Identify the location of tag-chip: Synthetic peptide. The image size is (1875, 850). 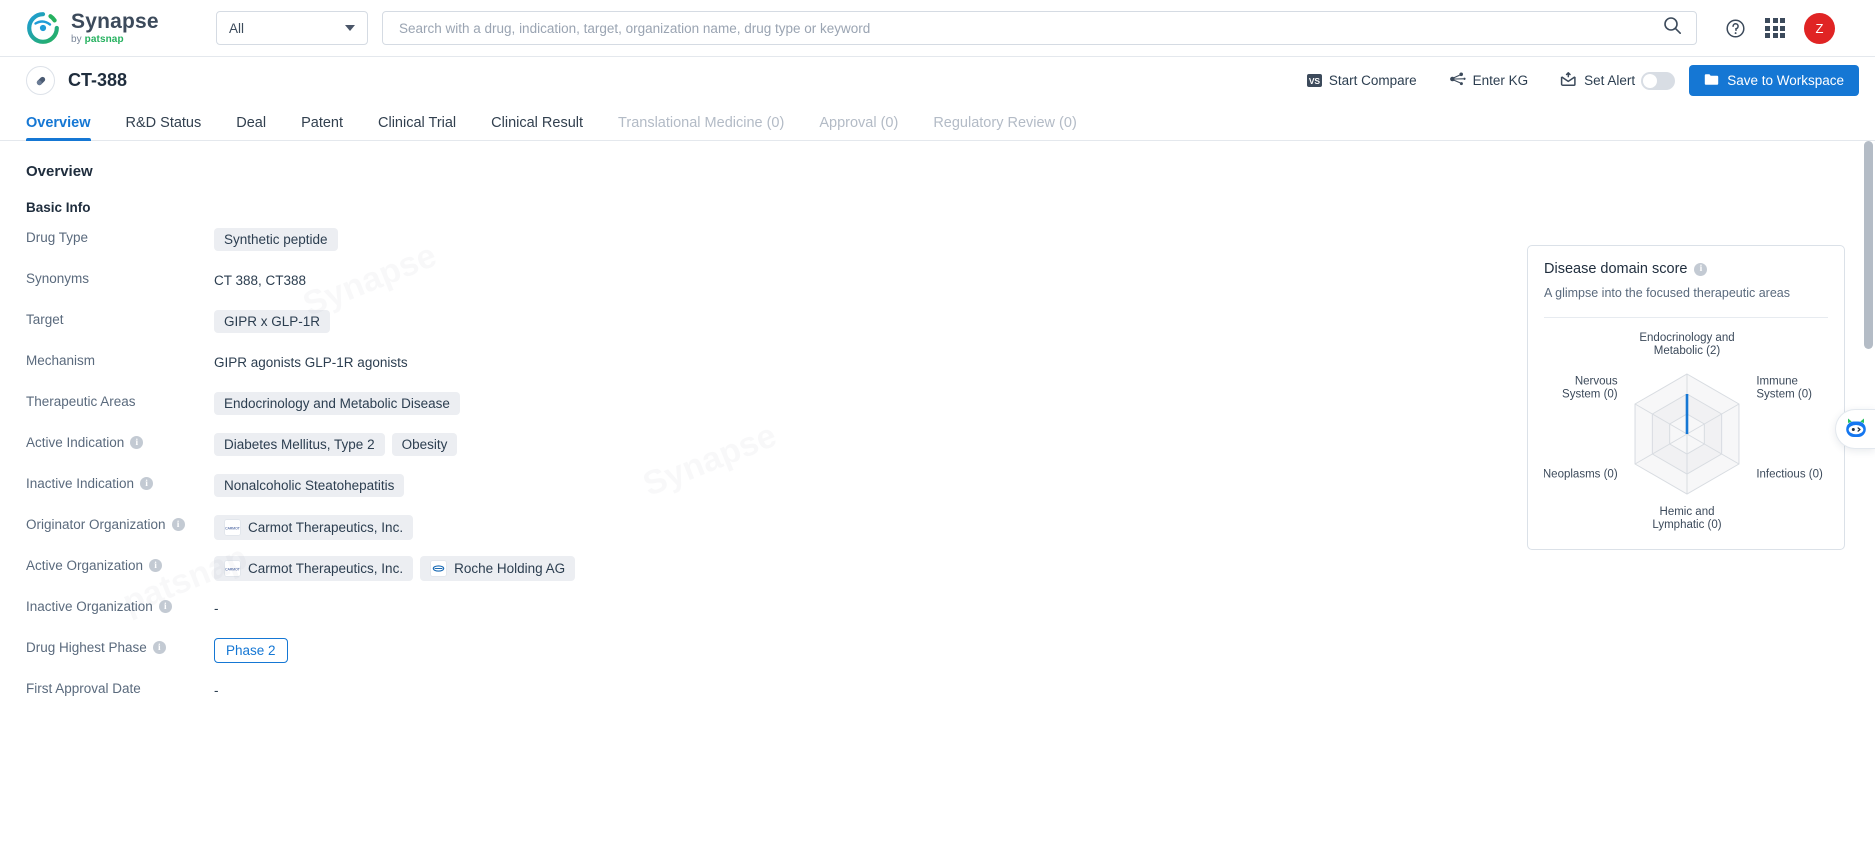
(276, 239).